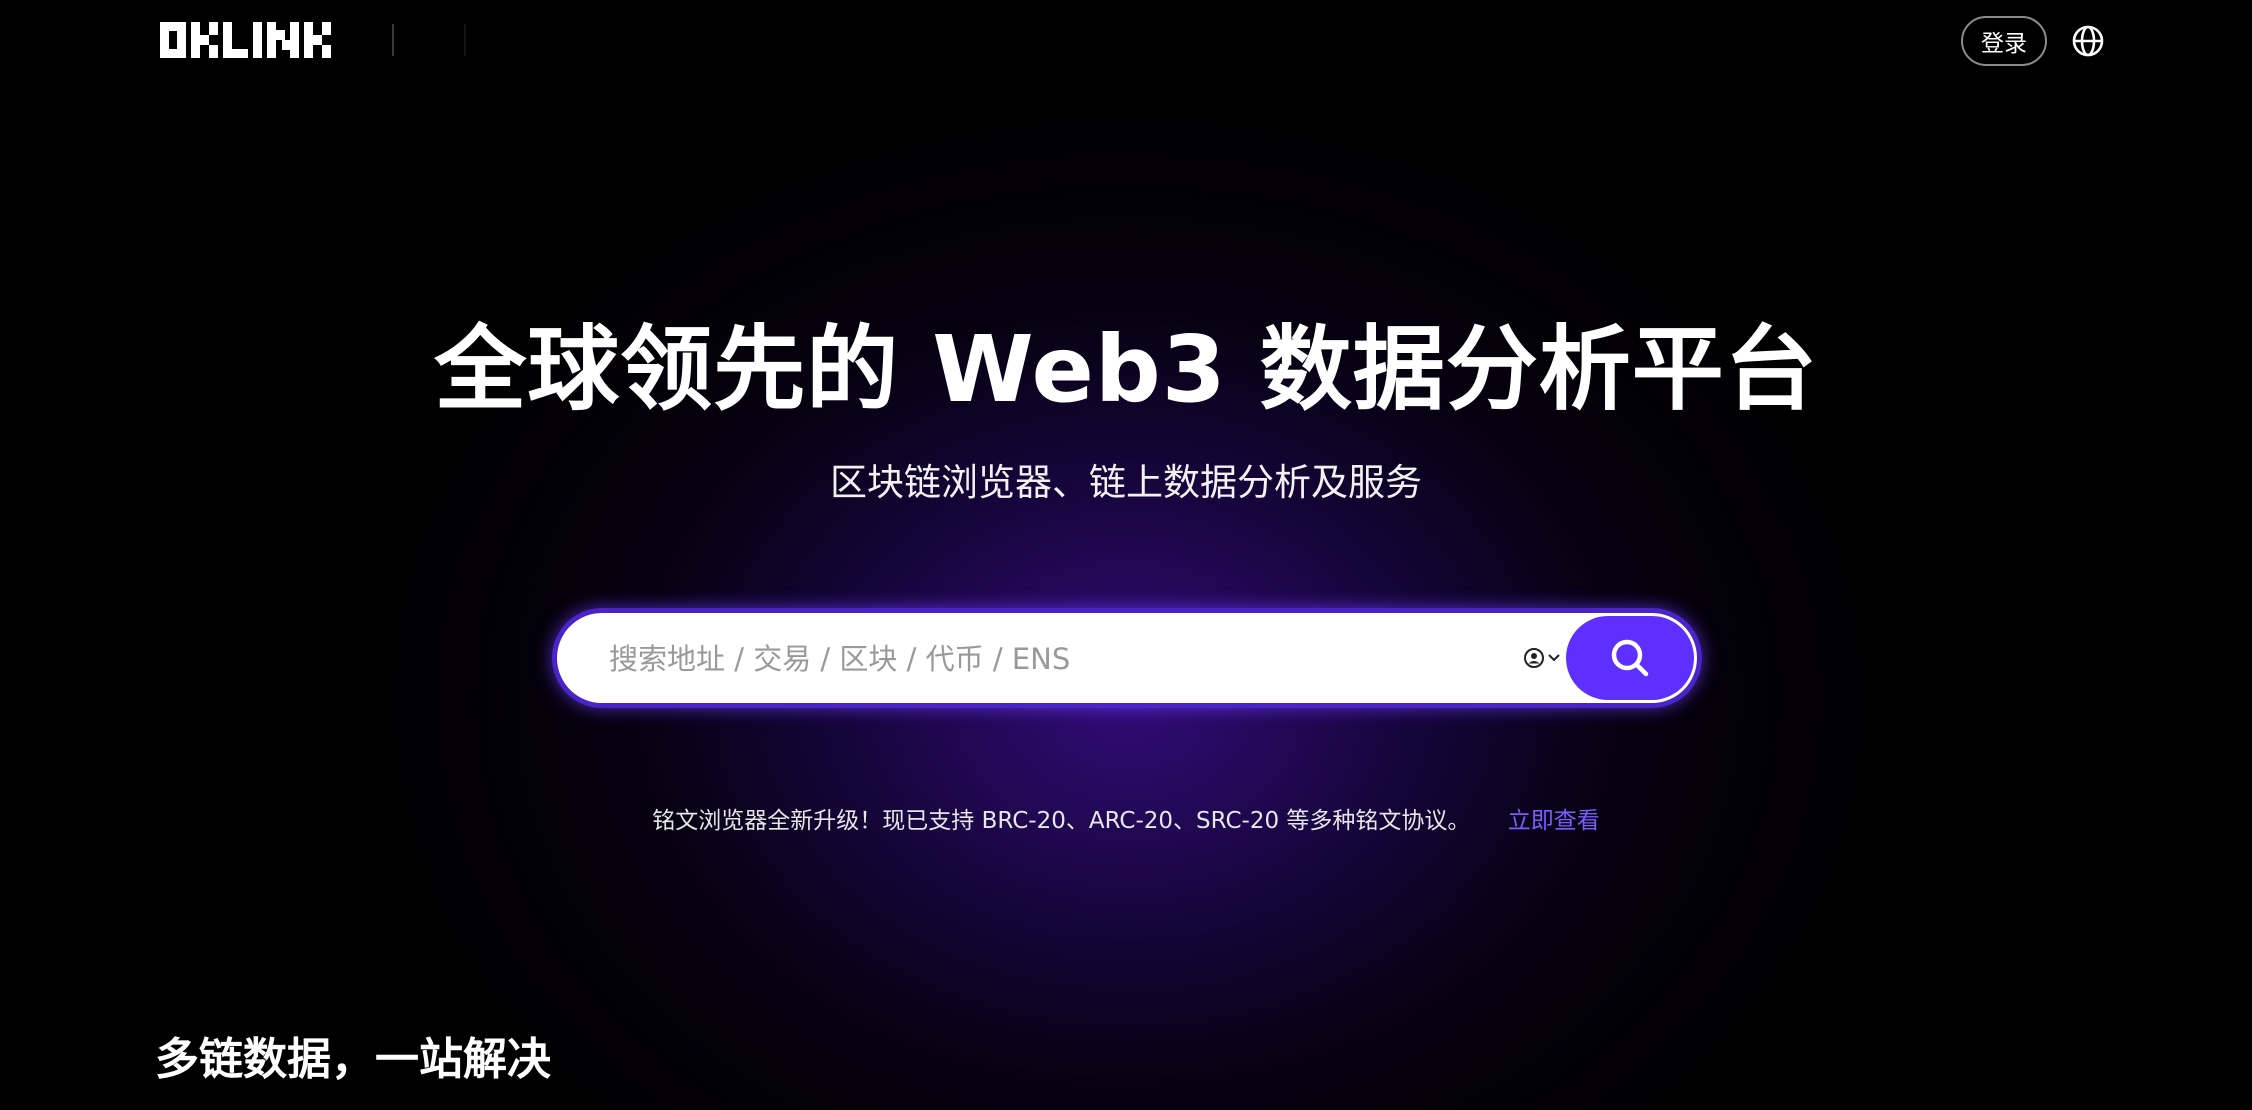  Describe the element at coordinates (353, 1059) in the screenshot. I see `section-title: 多链数据，一站解决` at that location.